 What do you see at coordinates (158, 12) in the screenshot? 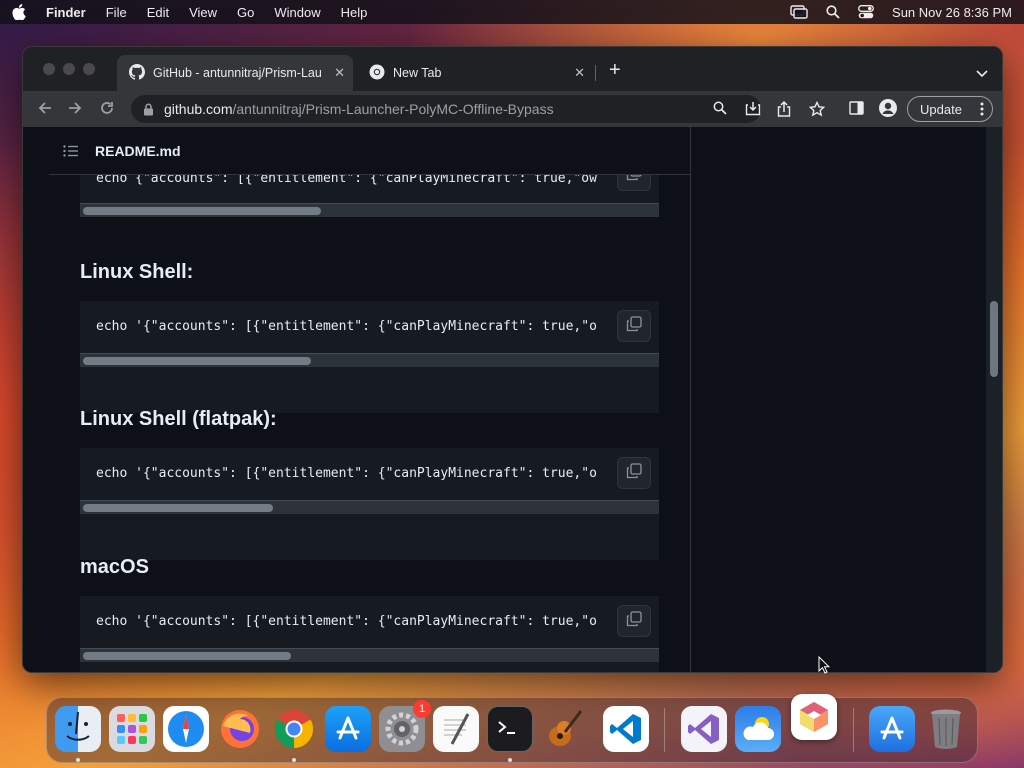
I see `menu-edit: Edit` at bounding box center [158, 12].